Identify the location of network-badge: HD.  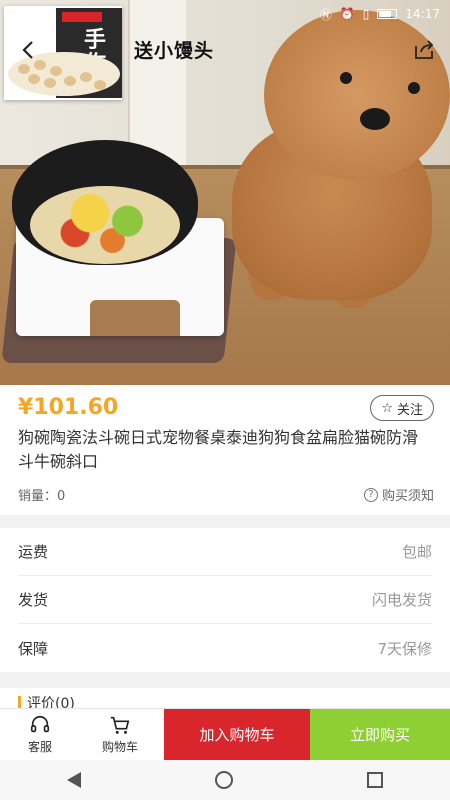
(19, 14).